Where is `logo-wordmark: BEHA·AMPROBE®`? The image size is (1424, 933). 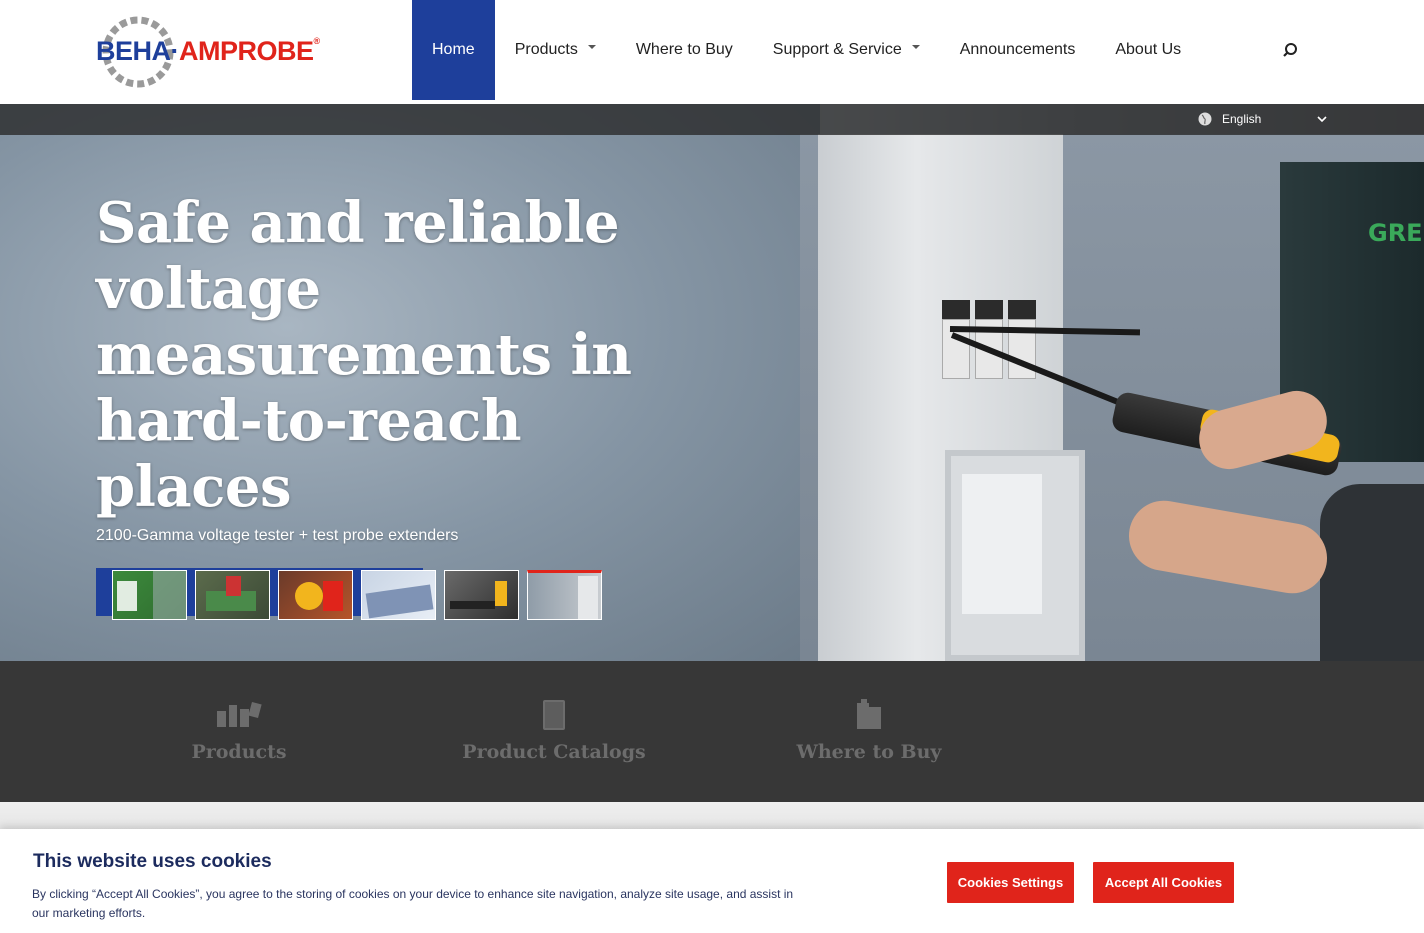 logo-wordmark: BEHA·AMPROBE® is located at coordinates (208, 51).